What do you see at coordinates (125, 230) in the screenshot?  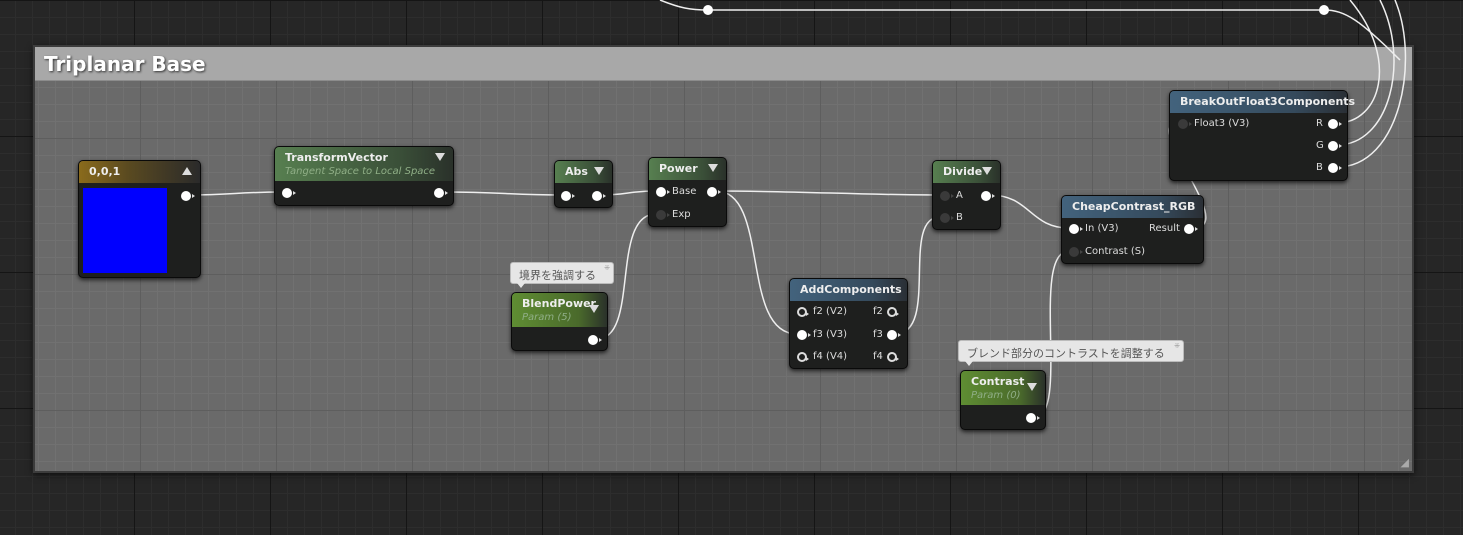 I see `color-preview-swatch` at bounding box center [125, 230].